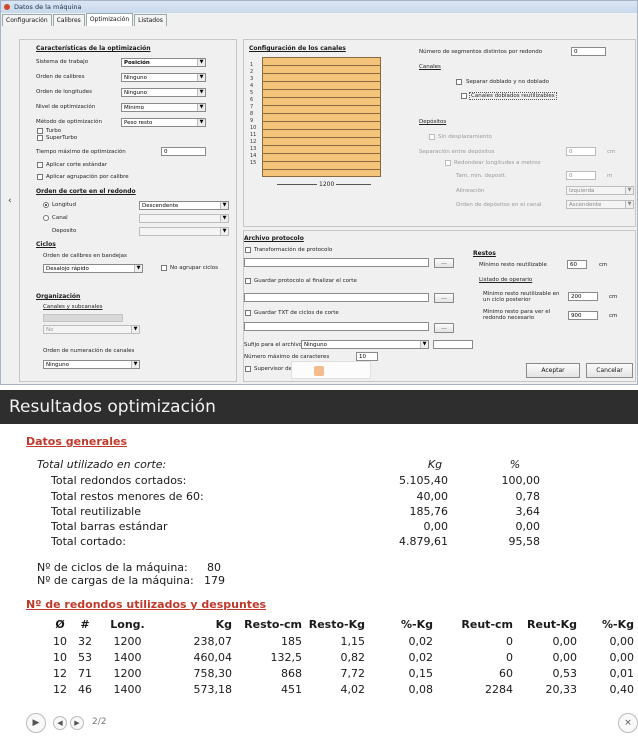  Describe the element at coordinates (163, 92) in the screenshot. I see `orden-longitudes-select: Ninguno ▼` at that location.